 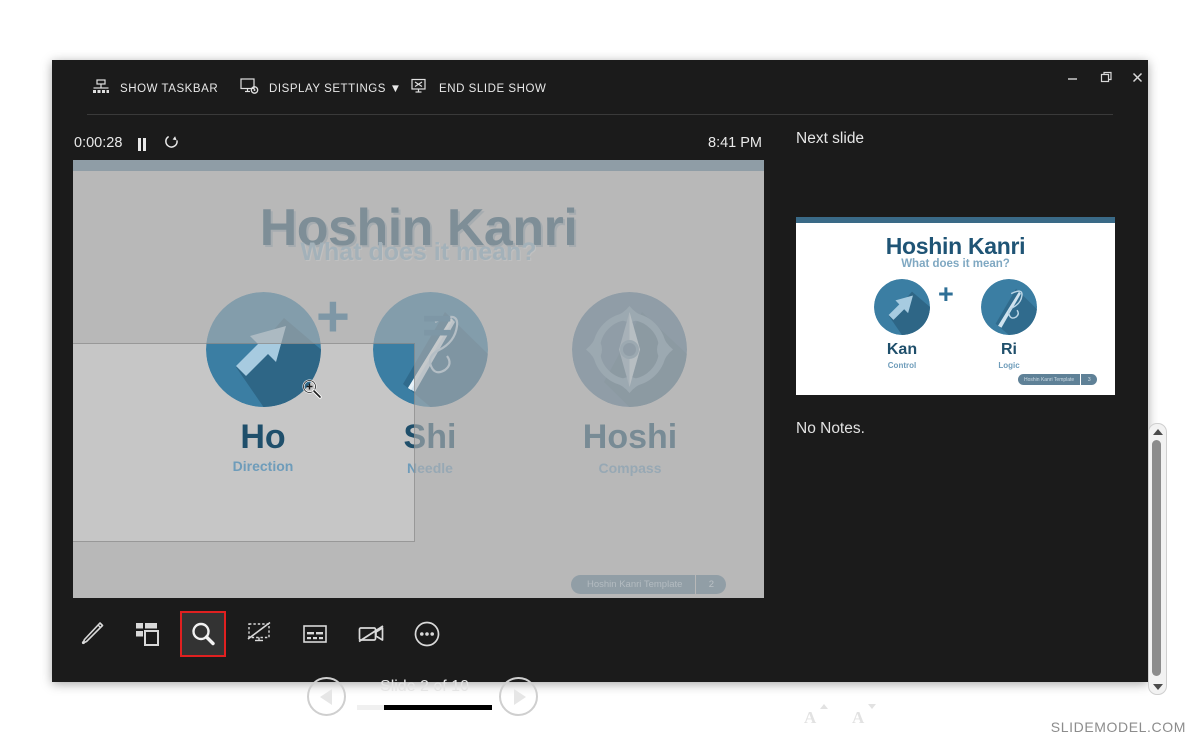 What do you see at coordinates (493, 89) in the screenshot?
I see `end-slide-show-label: END SLIDE SHOW` at bounding box center [493, 89].